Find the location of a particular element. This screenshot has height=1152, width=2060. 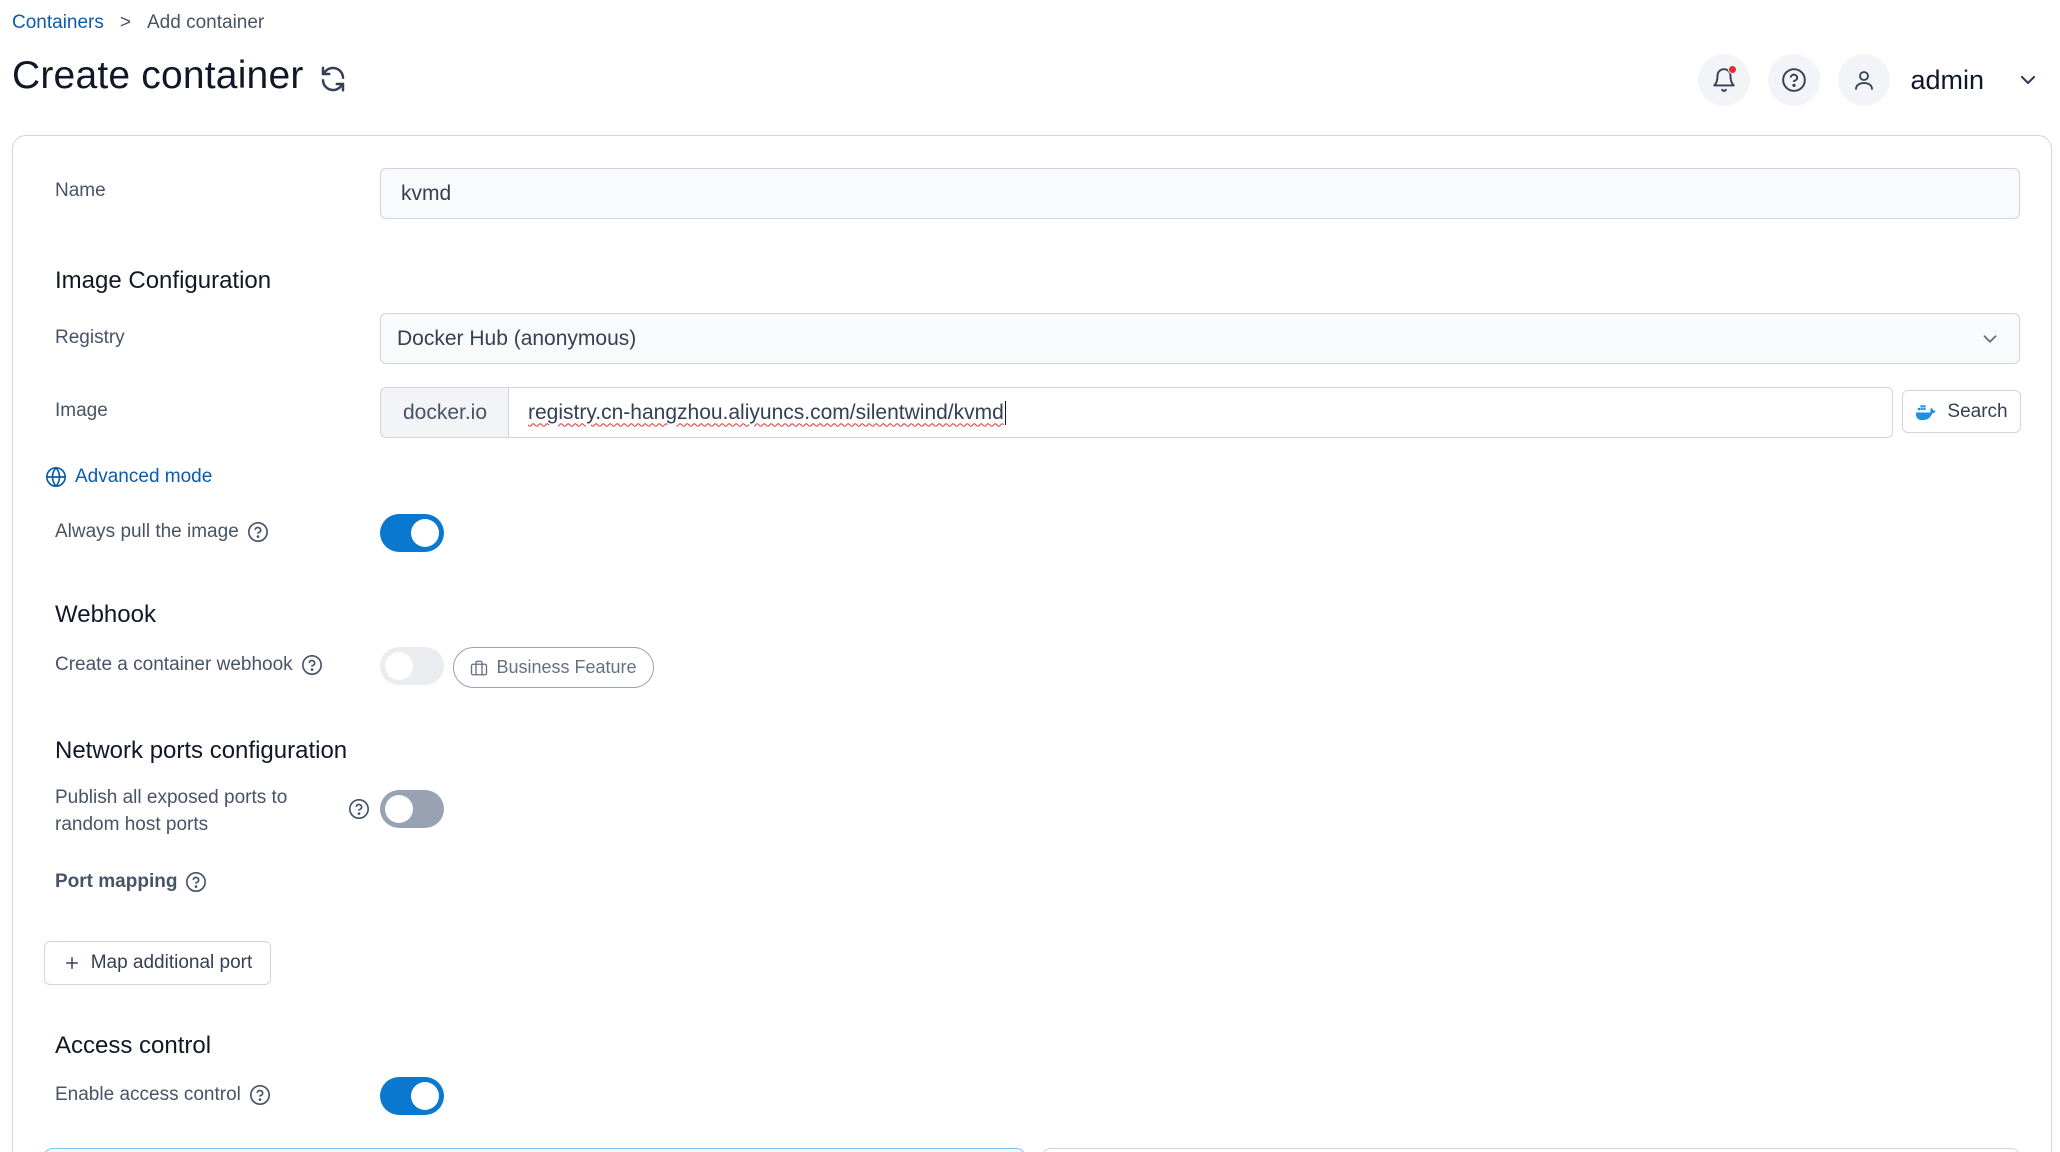

user-avatar is located at coordinates (1864, 80).